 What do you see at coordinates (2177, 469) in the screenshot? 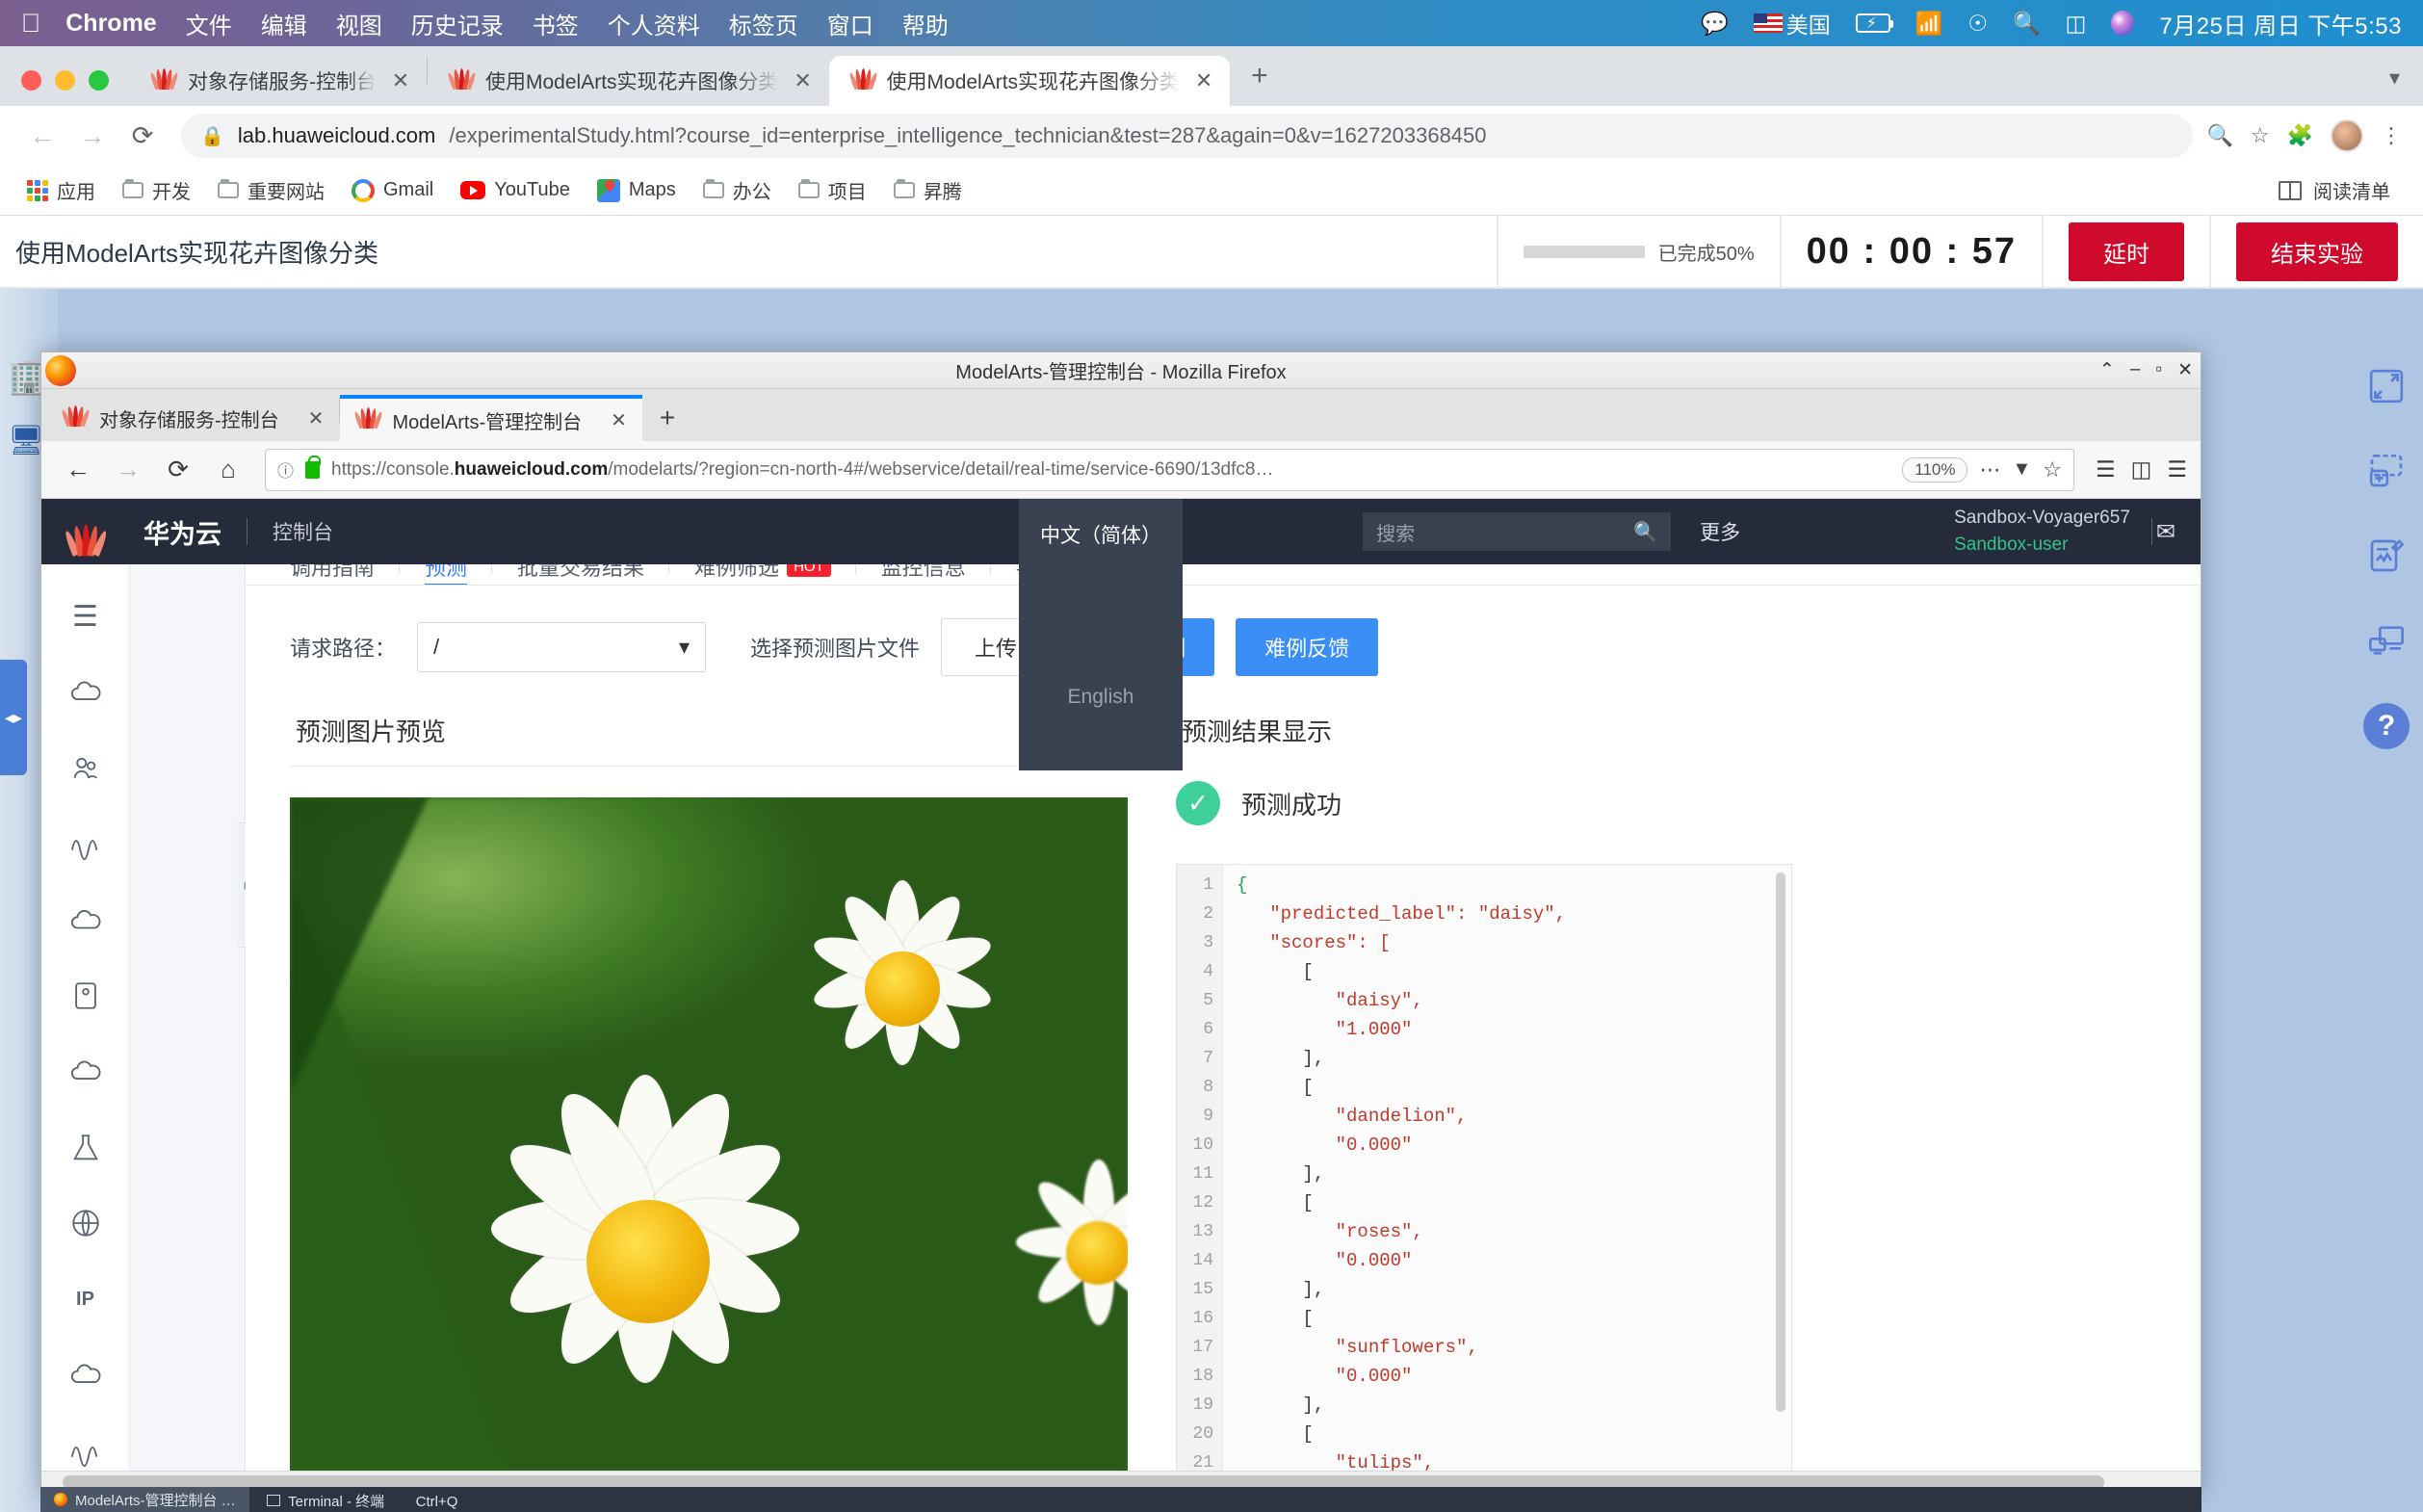
I see `hamburger-menu-icon: ☰` at bounding box center [2177, 469].